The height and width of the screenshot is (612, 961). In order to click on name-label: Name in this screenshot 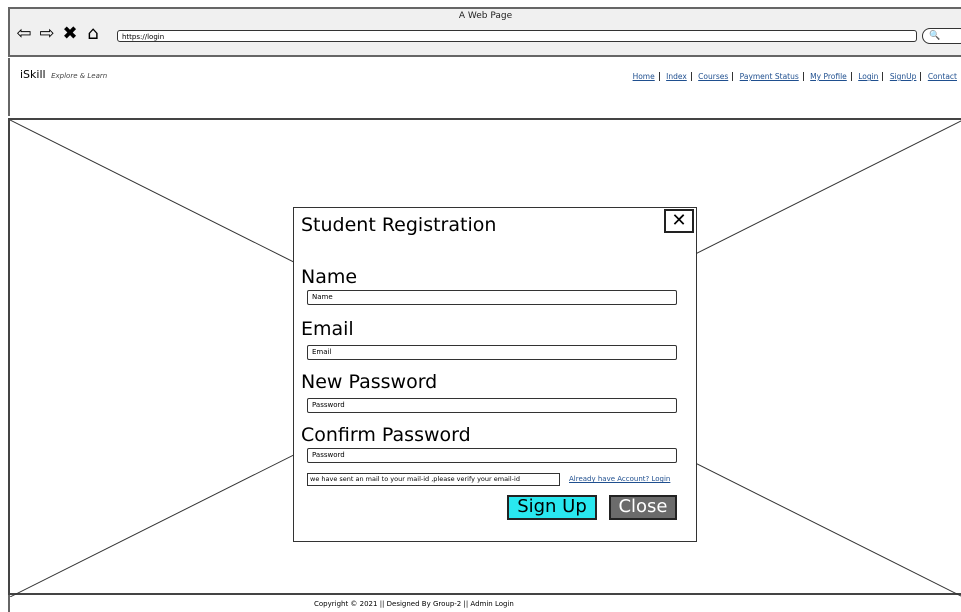, I will do `click(329, 277)`.